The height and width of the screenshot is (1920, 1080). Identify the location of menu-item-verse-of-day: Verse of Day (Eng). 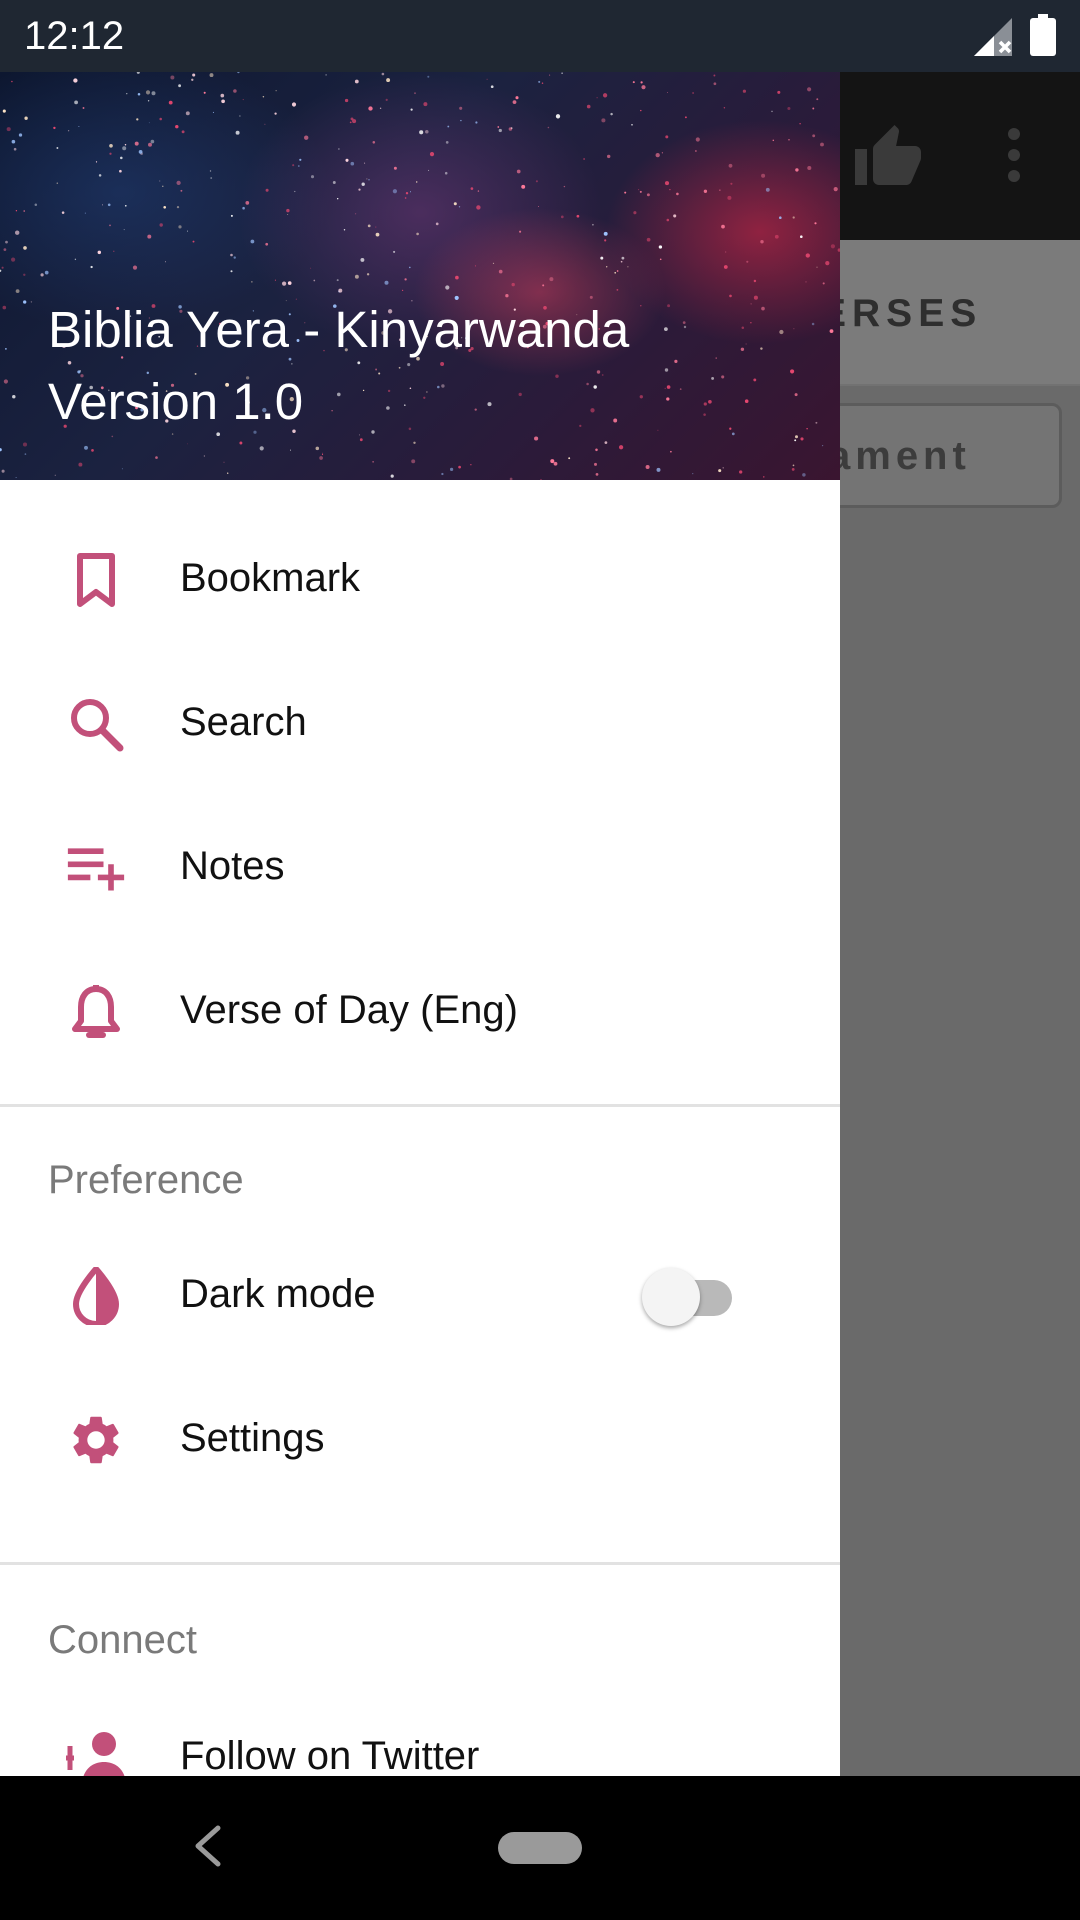
(420, 1010).